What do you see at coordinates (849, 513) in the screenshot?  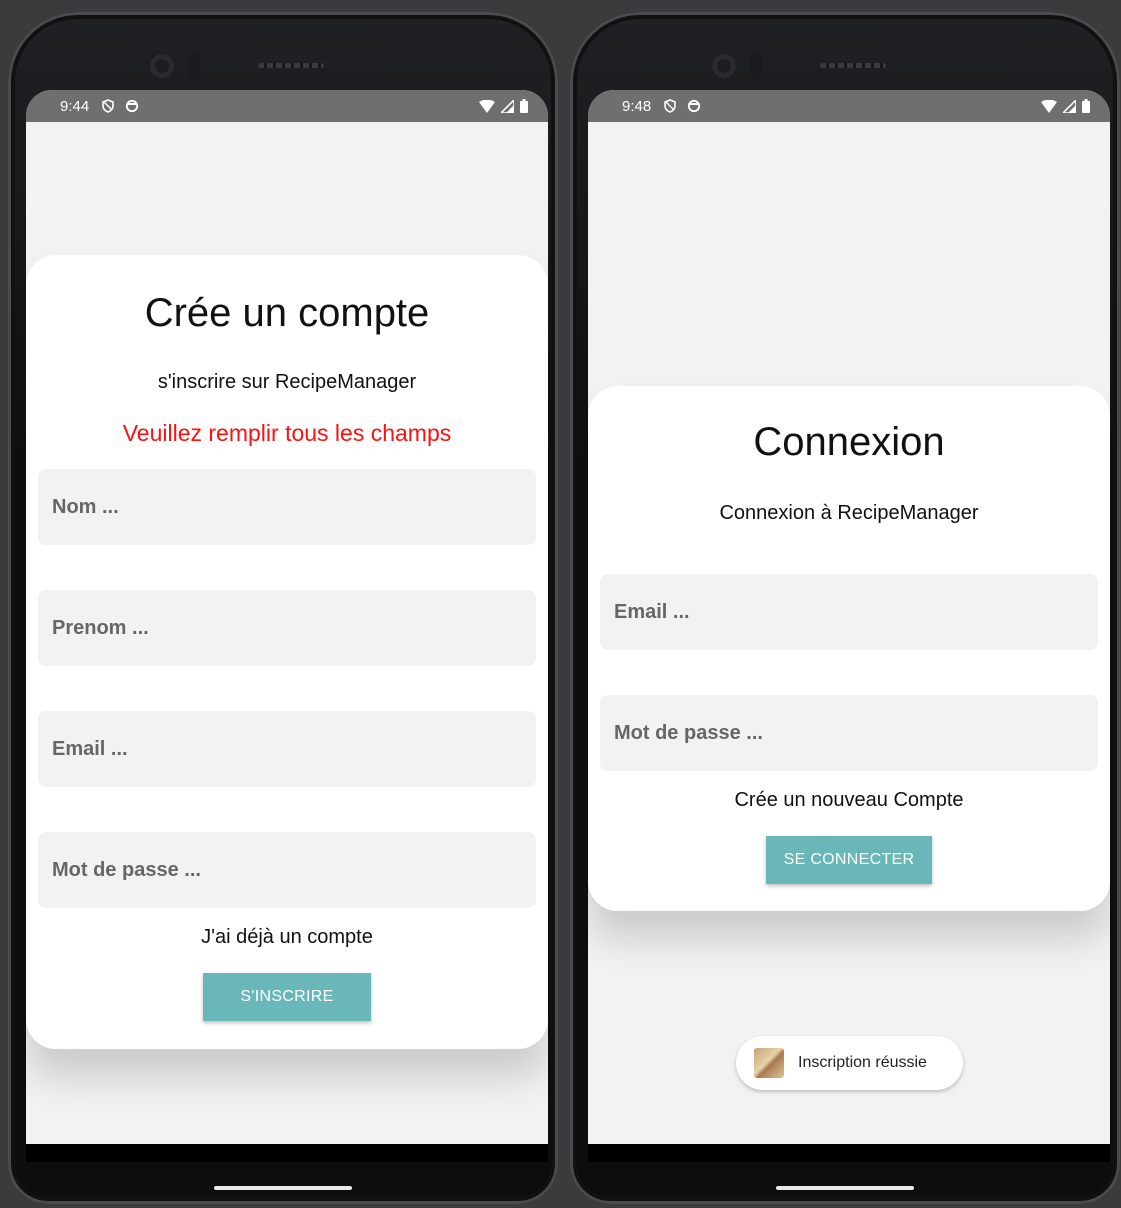 I see `page-subtitle: Connexion à RecipeManager` at bounding box center [849, 513].